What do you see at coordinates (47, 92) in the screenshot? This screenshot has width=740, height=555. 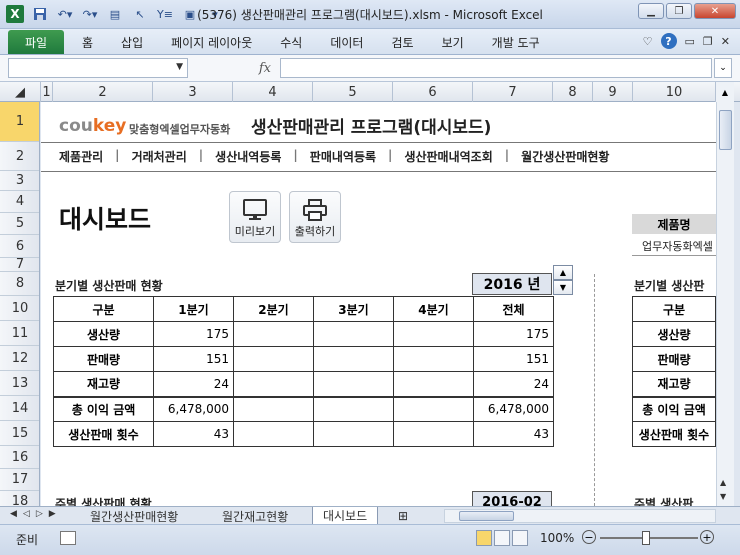 I see `column-header: 1` at bounding box center [47, 92].